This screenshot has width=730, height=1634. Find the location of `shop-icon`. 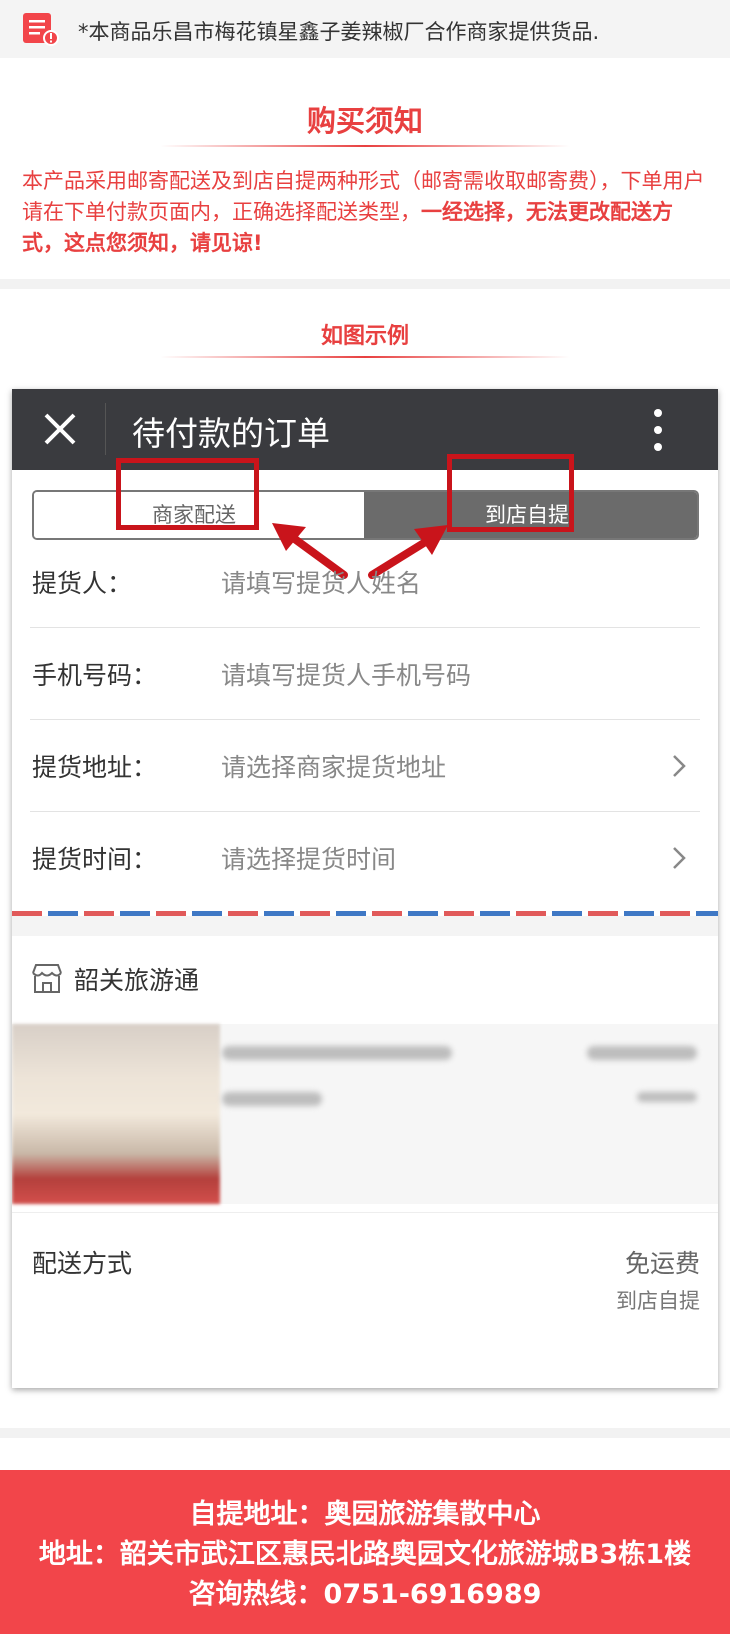

shop-icon is located at coordinates (47, 978).